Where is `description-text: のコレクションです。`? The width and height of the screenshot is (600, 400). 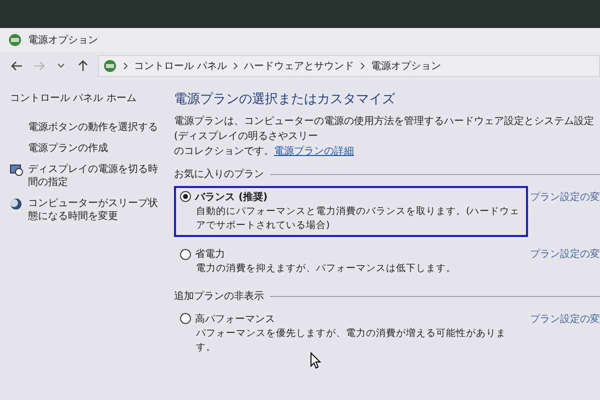 description-text: のコレクションです。 is located at coordinates (224, 151).